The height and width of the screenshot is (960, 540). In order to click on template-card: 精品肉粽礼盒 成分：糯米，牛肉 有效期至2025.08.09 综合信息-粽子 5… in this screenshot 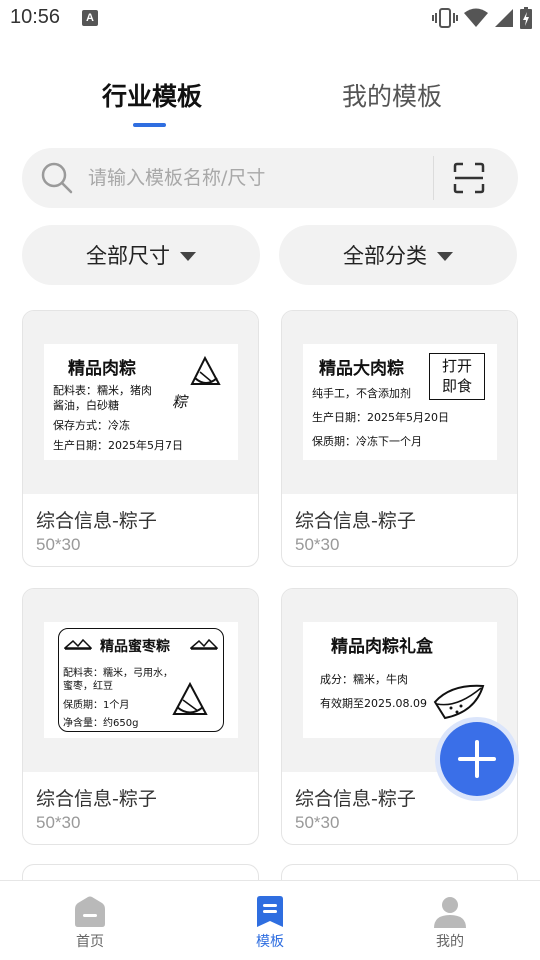, I will do `click(399, 716)`.